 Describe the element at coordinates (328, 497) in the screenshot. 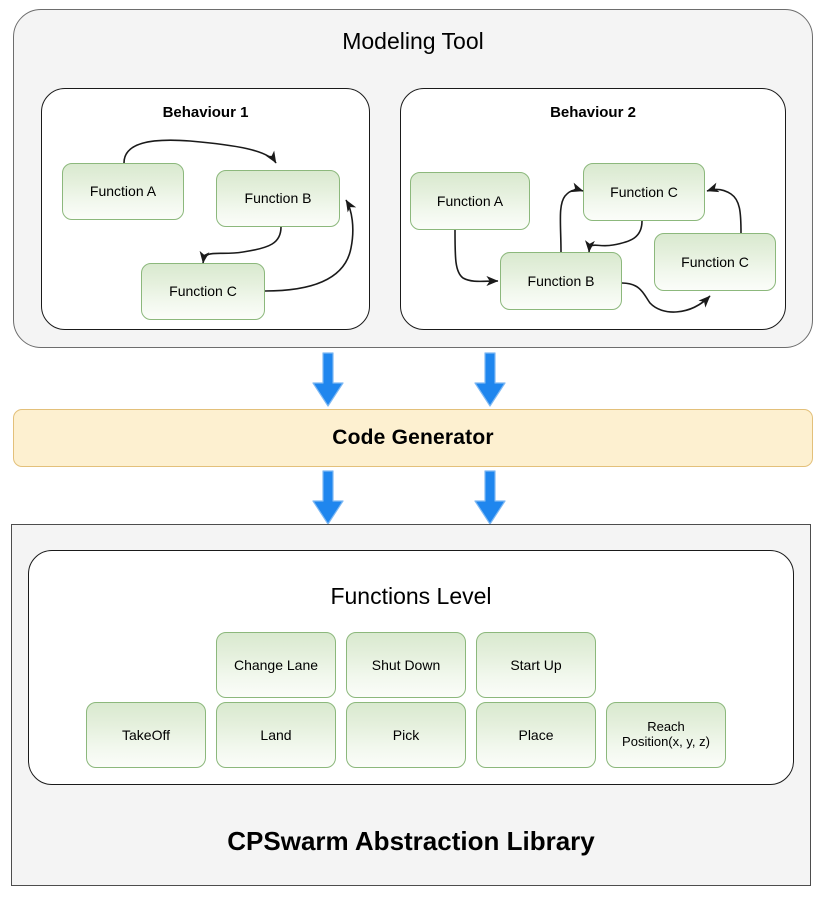

I see `arrow-down-icon-bottom-left` at that location.